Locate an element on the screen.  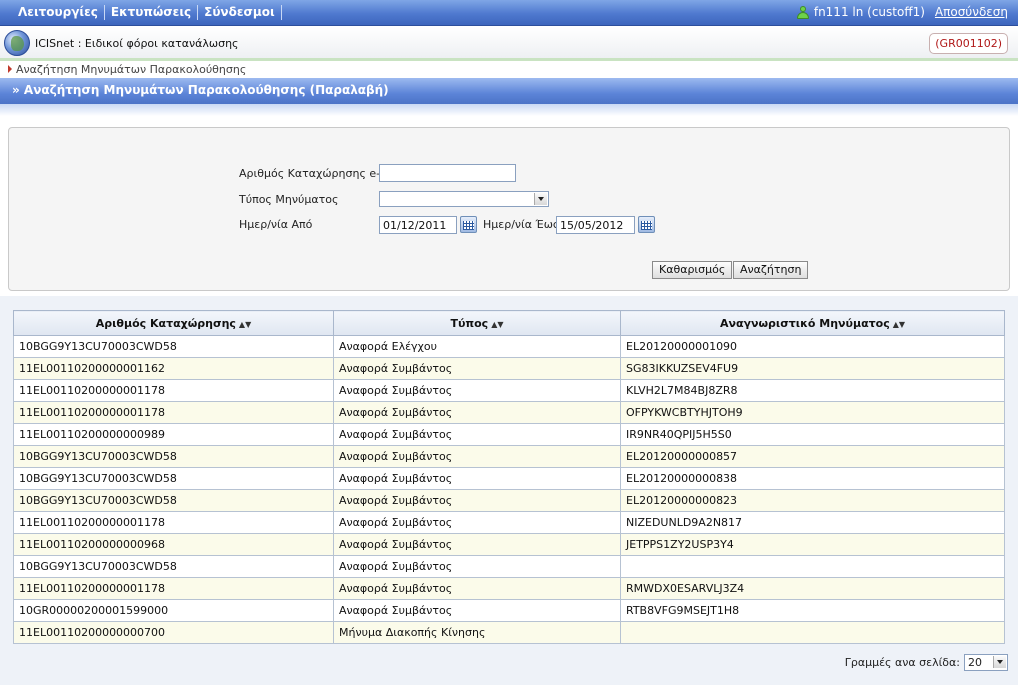
column-header-type: Τύπος ▲▼ is located at coordinates (477, 323).